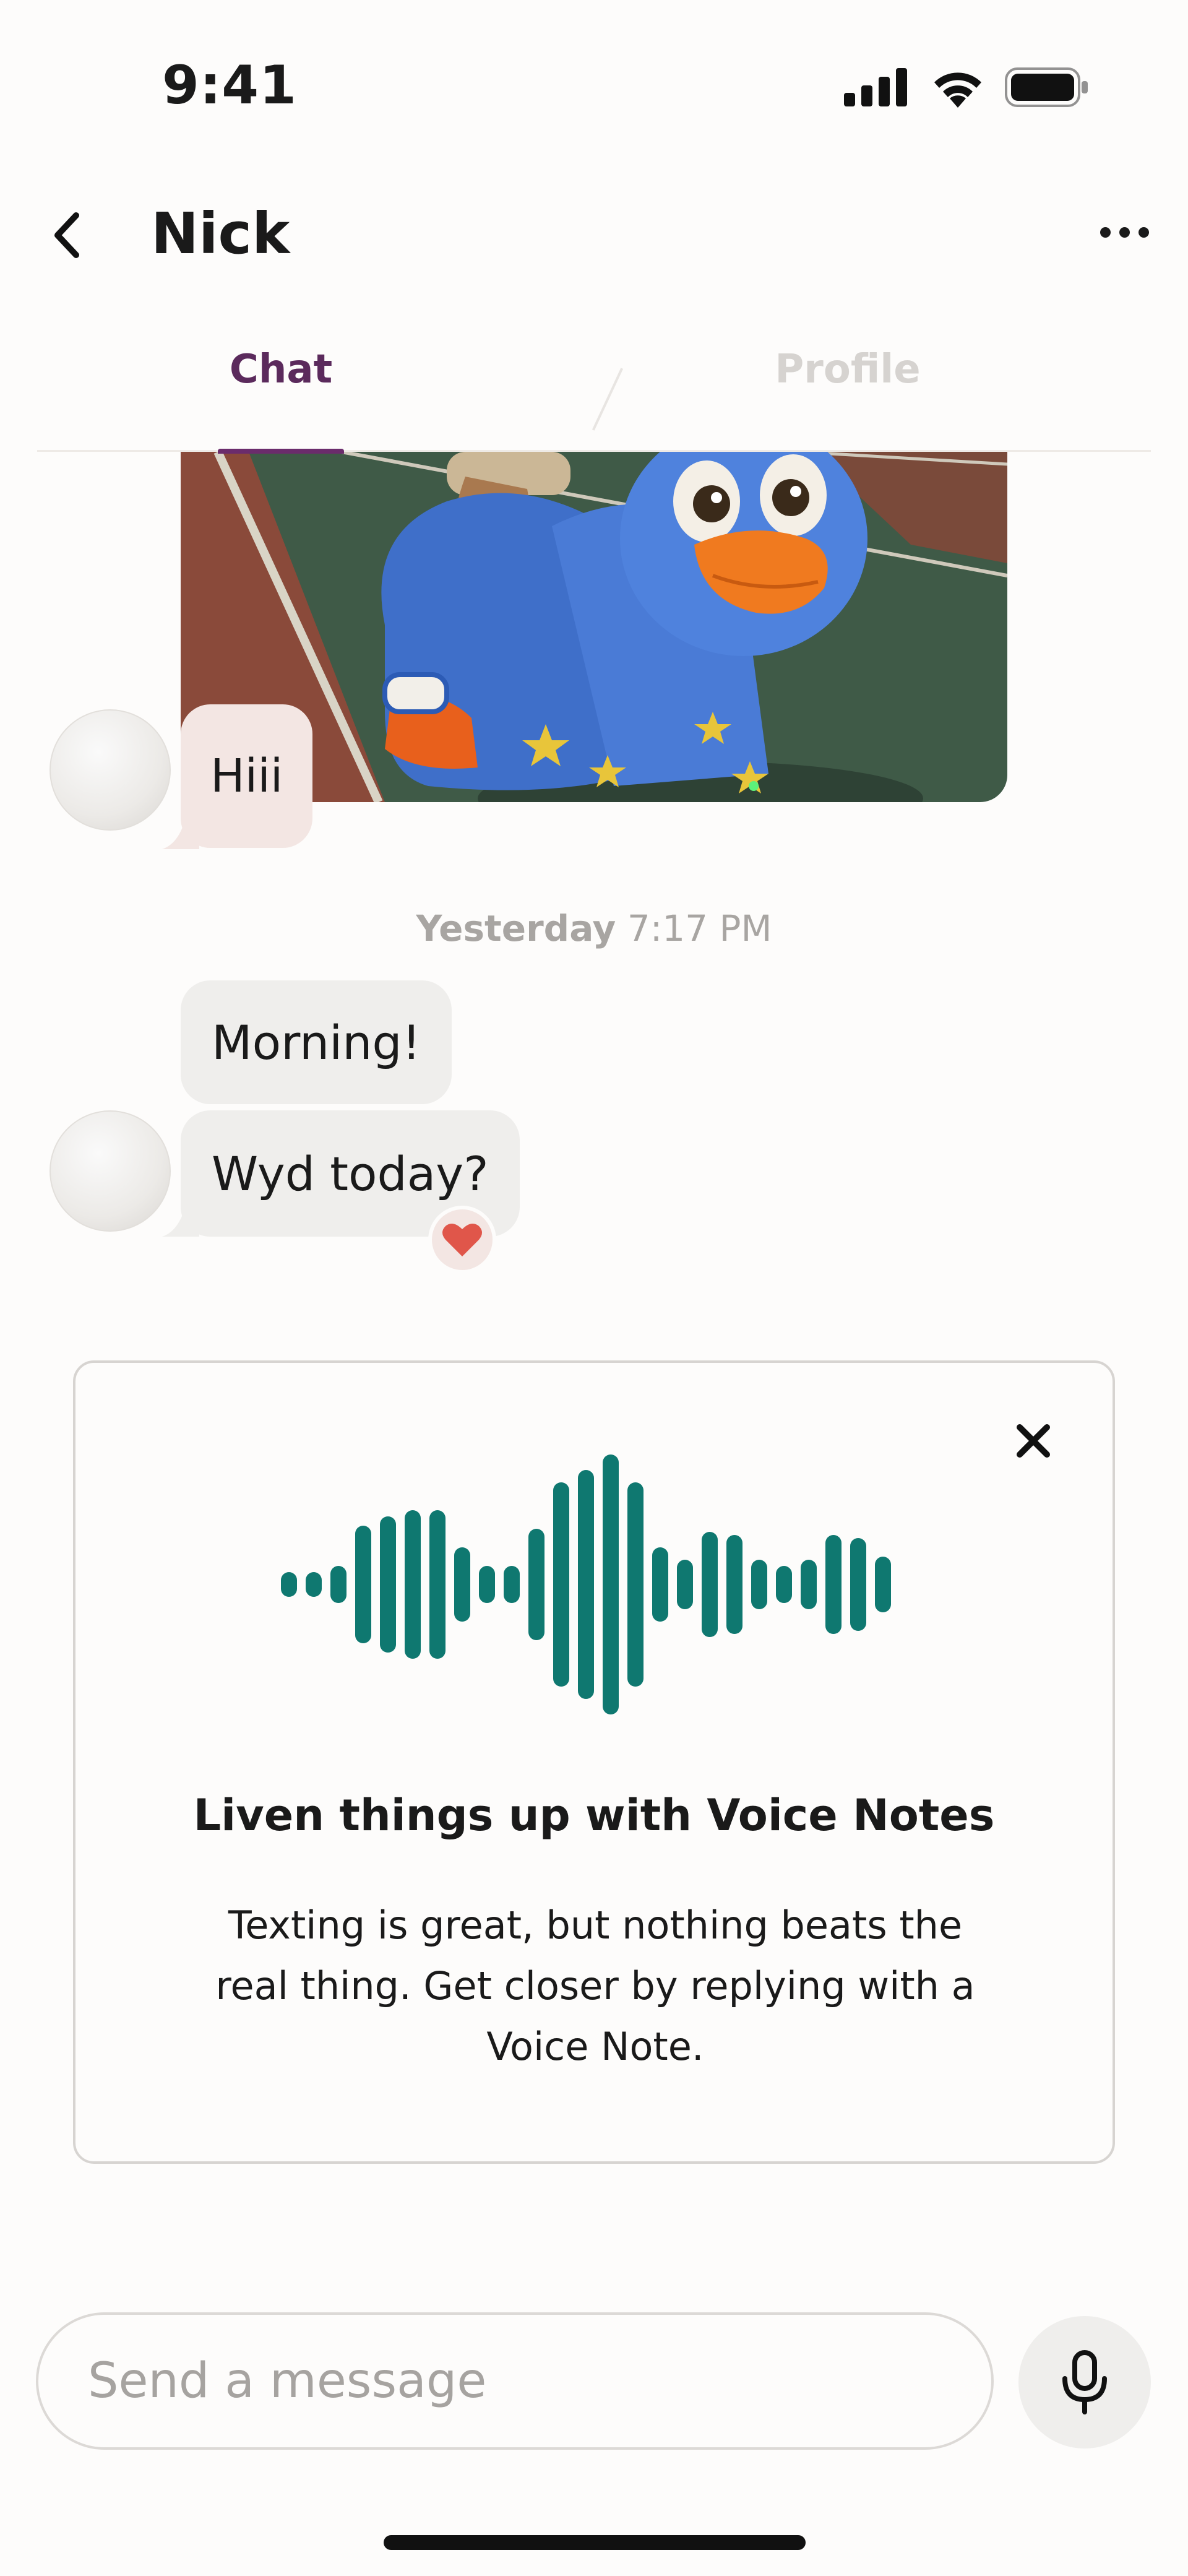 The height and width of the screenshot is (2576, 1188). What do you see at coordinates (700, 928) in the screenshot?
I see `timestamp-time: 7:17 PM` at bounding box center [700, 928].